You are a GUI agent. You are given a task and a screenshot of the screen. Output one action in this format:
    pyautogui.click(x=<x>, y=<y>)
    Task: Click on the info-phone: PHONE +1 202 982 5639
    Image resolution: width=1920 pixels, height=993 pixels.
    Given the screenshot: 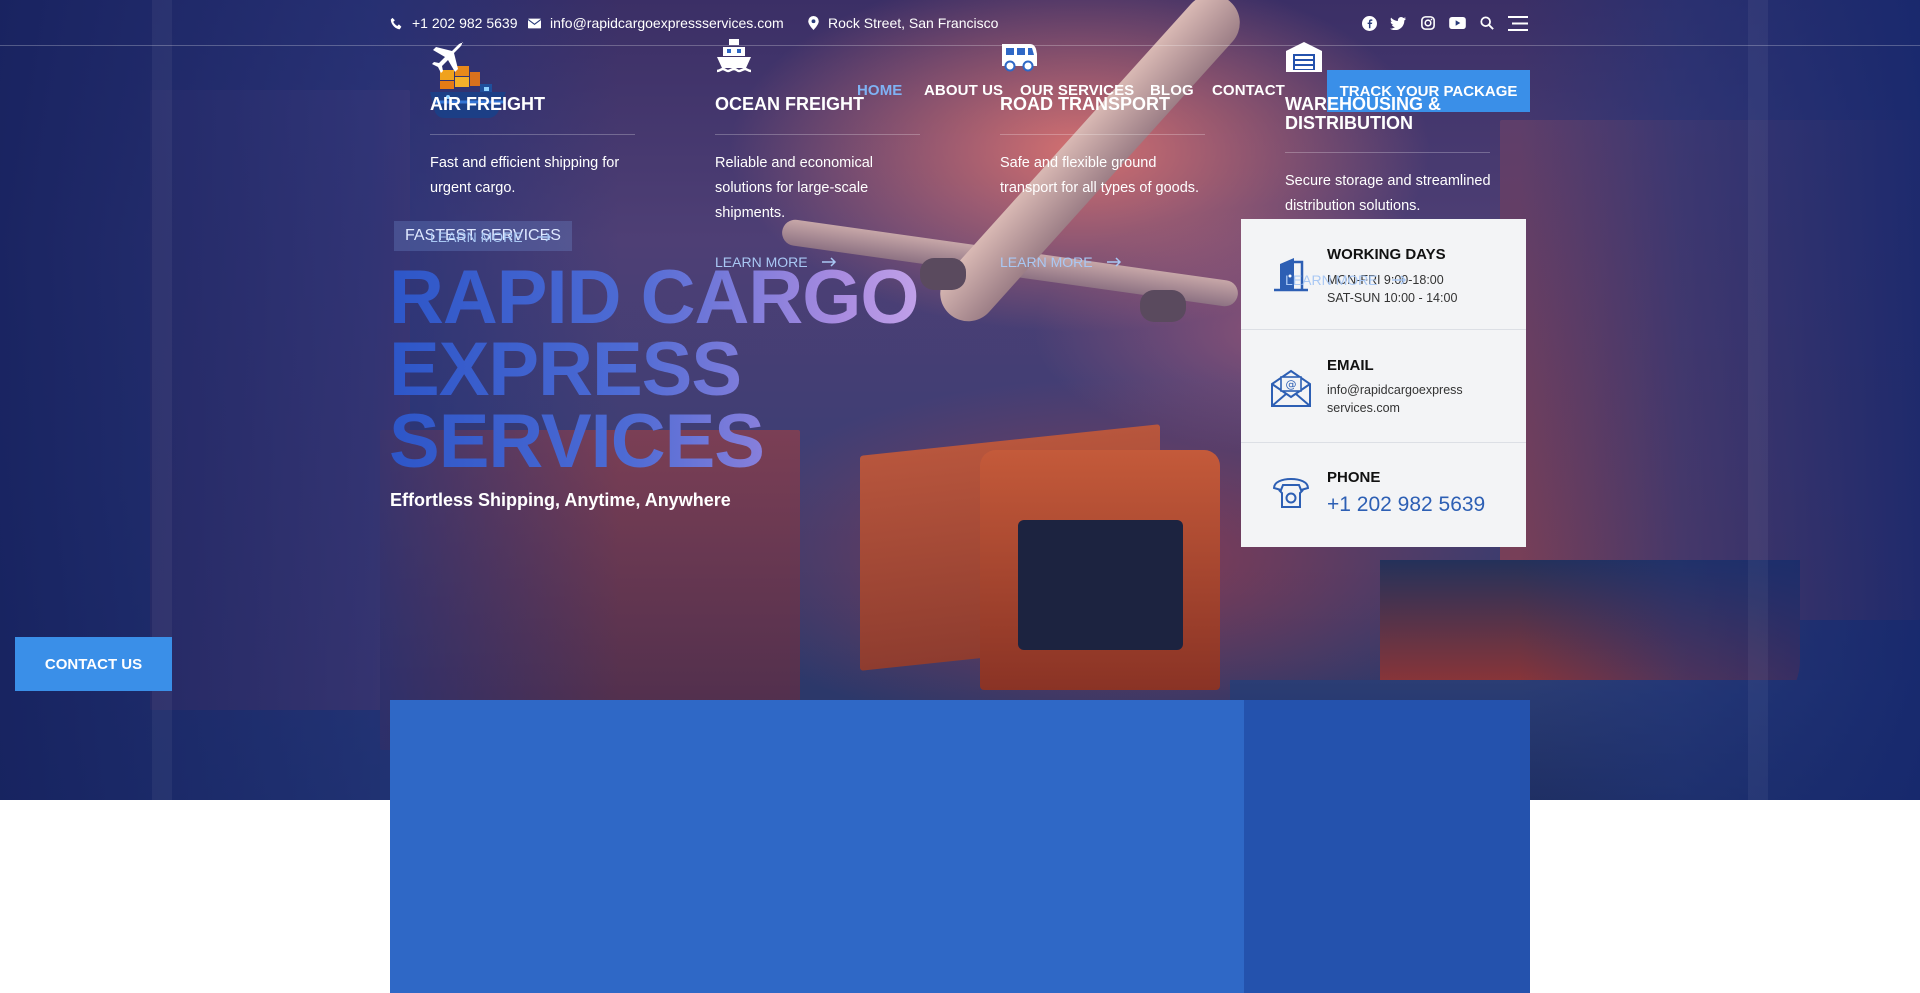 What is the action you would take?
    pyautogui.click(x=1383, y=495)
    